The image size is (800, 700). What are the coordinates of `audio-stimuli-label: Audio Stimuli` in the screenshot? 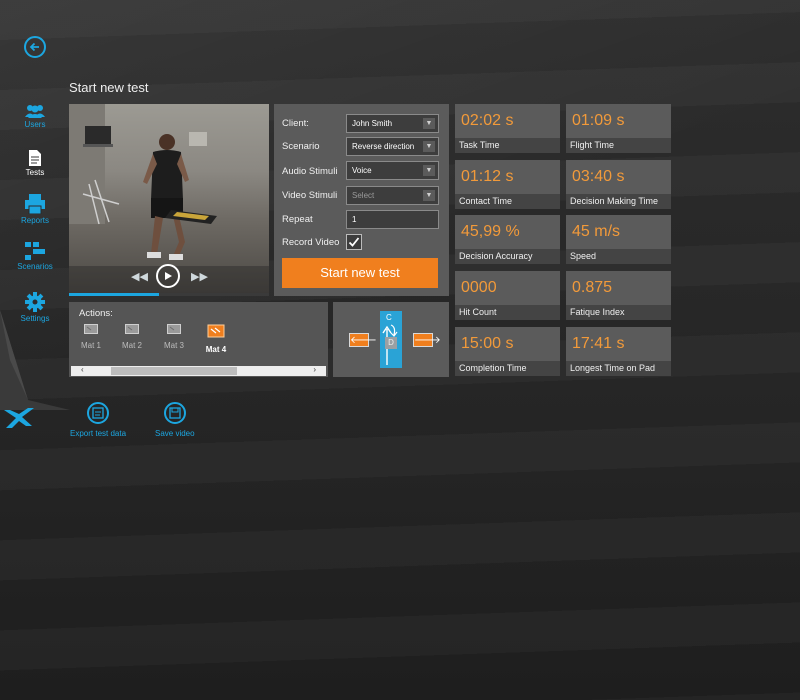 It's located at (310, 171).